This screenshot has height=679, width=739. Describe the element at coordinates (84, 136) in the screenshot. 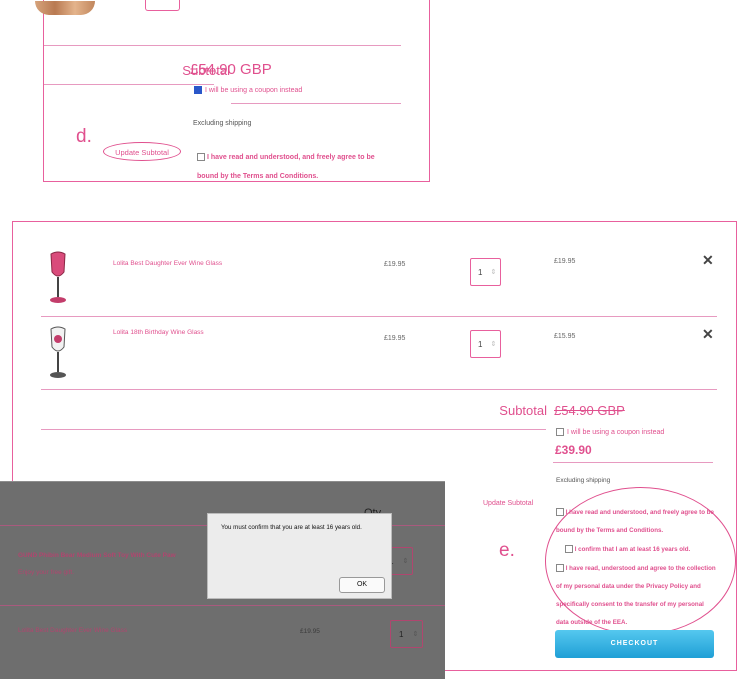

I see `annotation-letter-d: d.` at that location.